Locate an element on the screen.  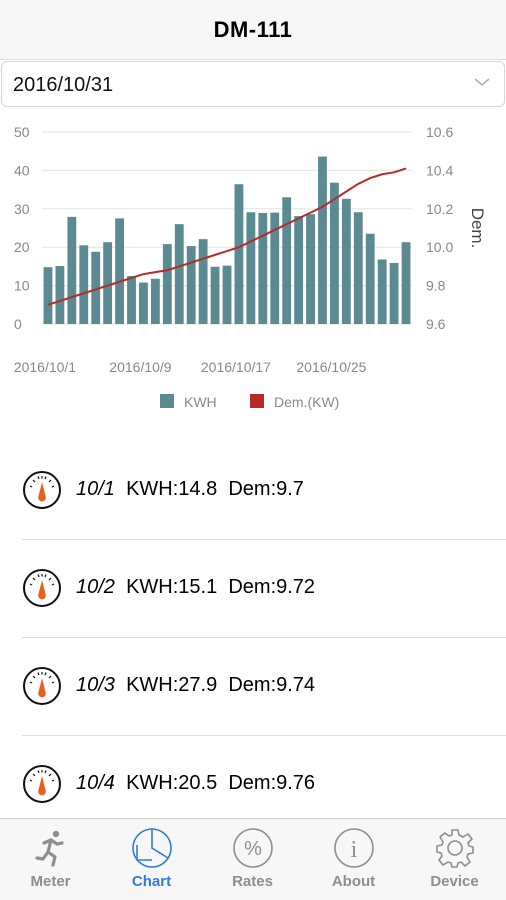
reading-dem: Dem:9.7 is located at coordinates (266, 489).